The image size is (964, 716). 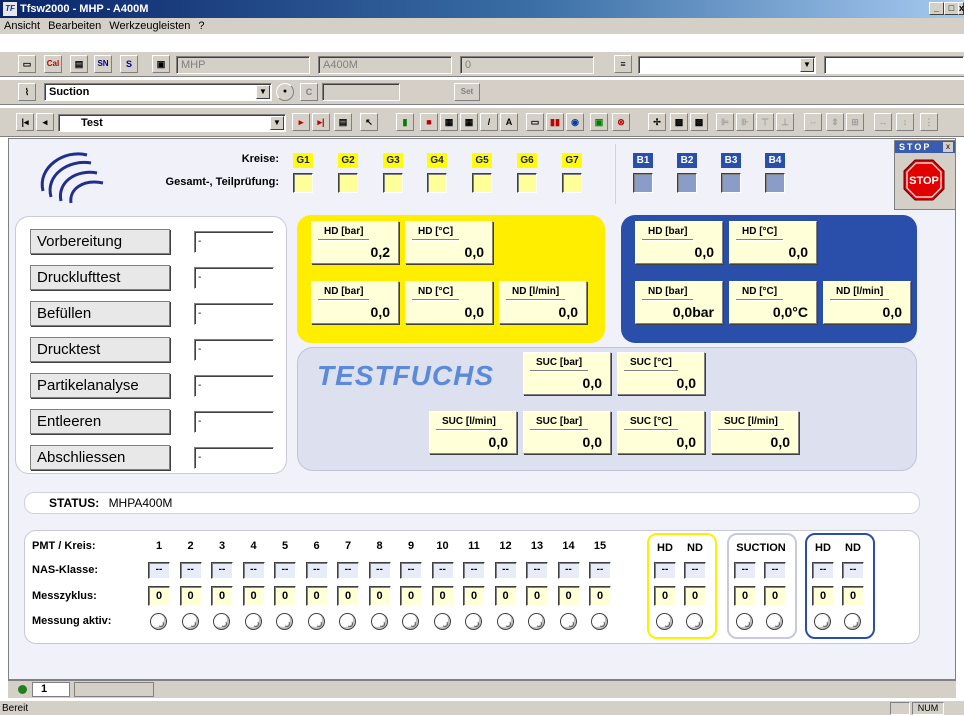 What do you see at coordinates (813, 122) in the screenshot?
I see `same-width-icon: ⇔` at bounding box center [813, 122].